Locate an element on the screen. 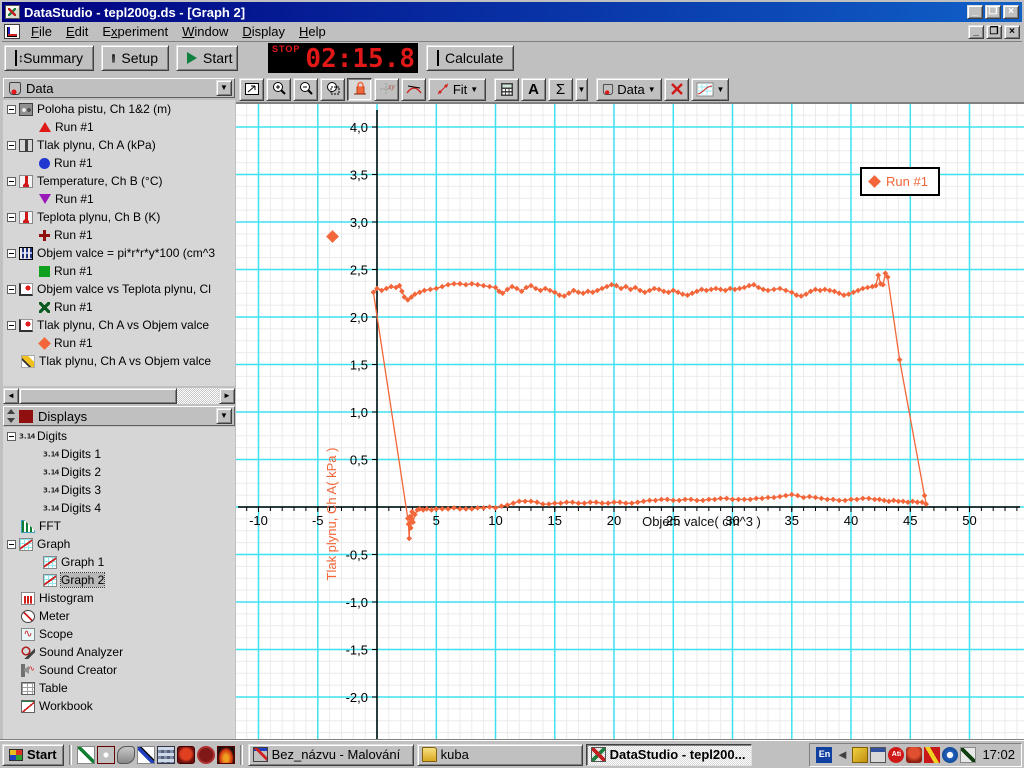 This screenshot has height=768, width=1024. delete-button is located at coordinates (676, 89).